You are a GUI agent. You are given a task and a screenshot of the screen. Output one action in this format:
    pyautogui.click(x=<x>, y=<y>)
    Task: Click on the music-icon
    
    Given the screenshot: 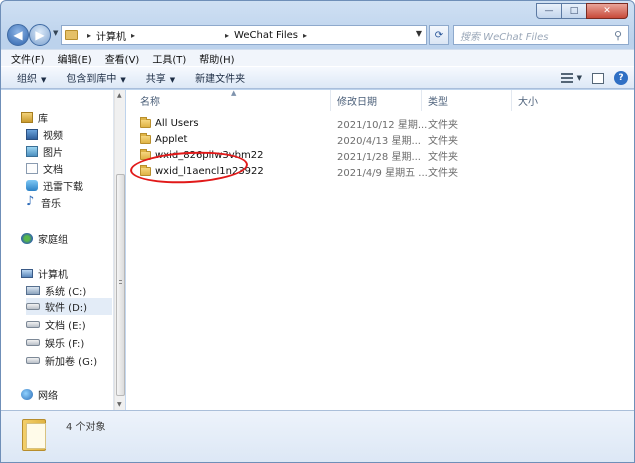 What is the action you would take?
    pyautogui.click(x=31, y=201)
    